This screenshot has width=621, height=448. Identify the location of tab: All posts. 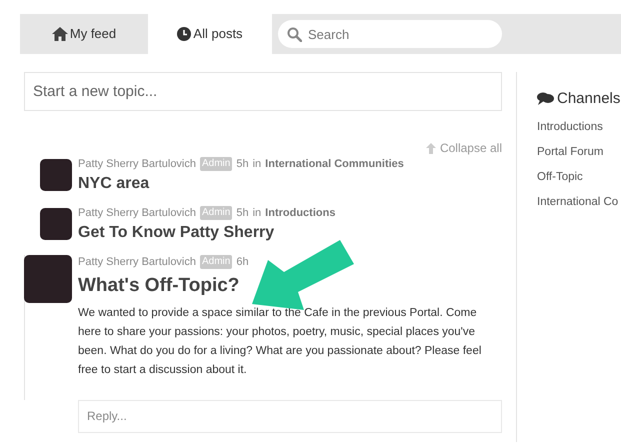
(210, 34).